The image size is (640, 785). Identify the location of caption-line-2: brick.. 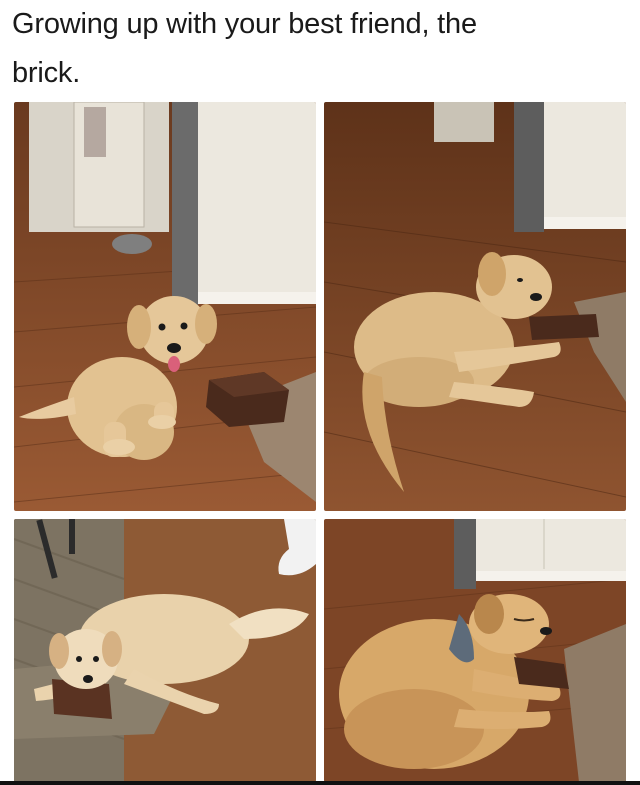
(46, 73).